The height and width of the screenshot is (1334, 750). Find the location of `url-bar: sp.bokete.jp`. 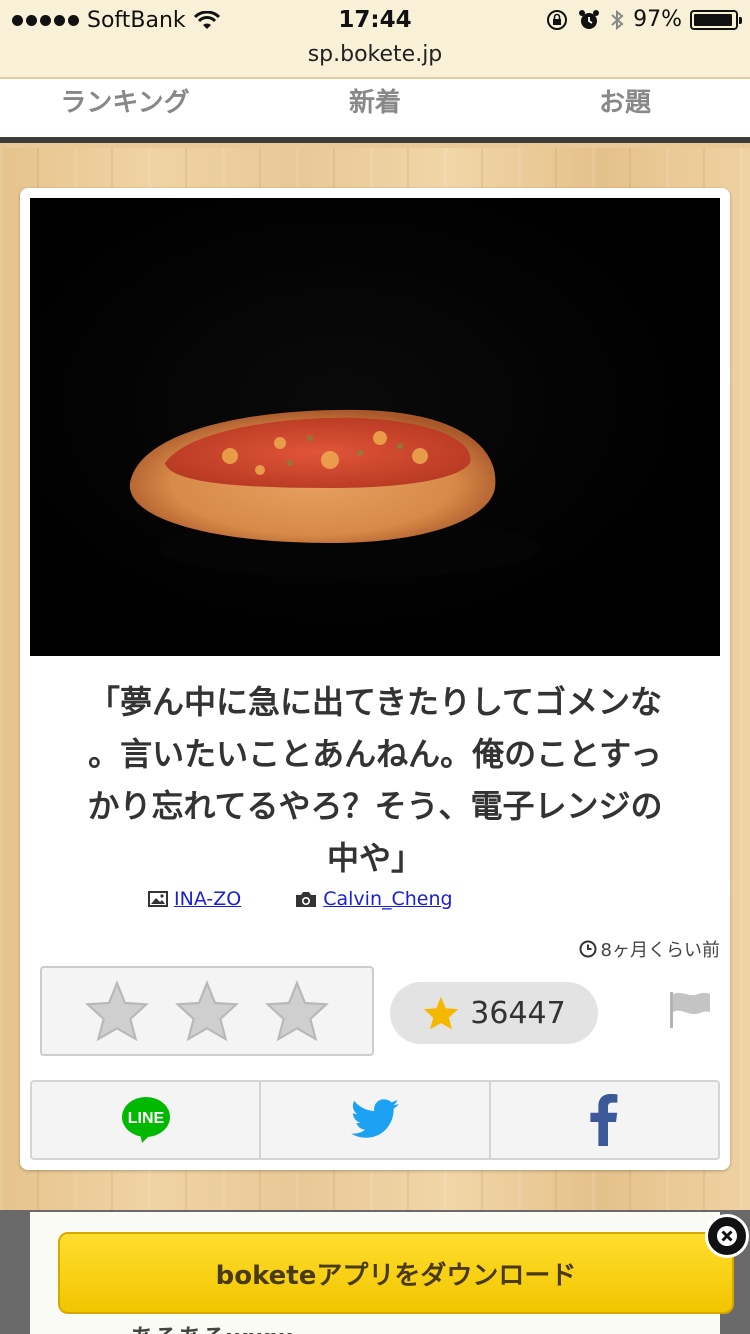

url-bar: sp.bokete.jp is located at coordinates (375, 59).